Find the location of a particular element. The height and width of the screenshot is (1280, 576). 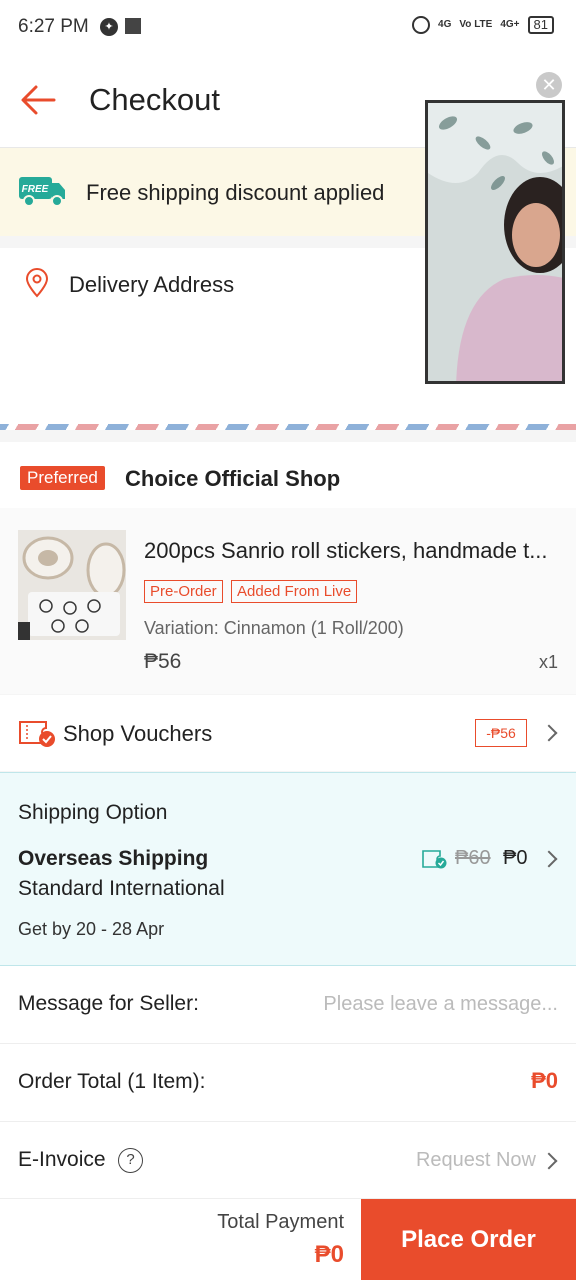

message-input is located at coordinates (427, 1004).